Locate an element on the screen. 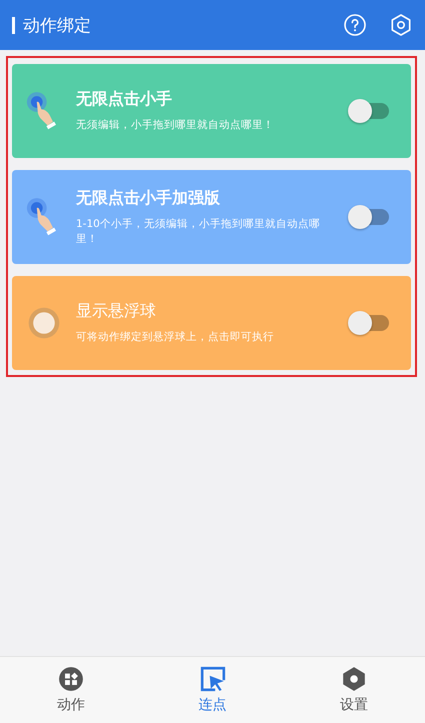 The width and height of the screenshot is (425, 723). card-title: 无限点击小手加强版 is located at coordinates (148, 199).